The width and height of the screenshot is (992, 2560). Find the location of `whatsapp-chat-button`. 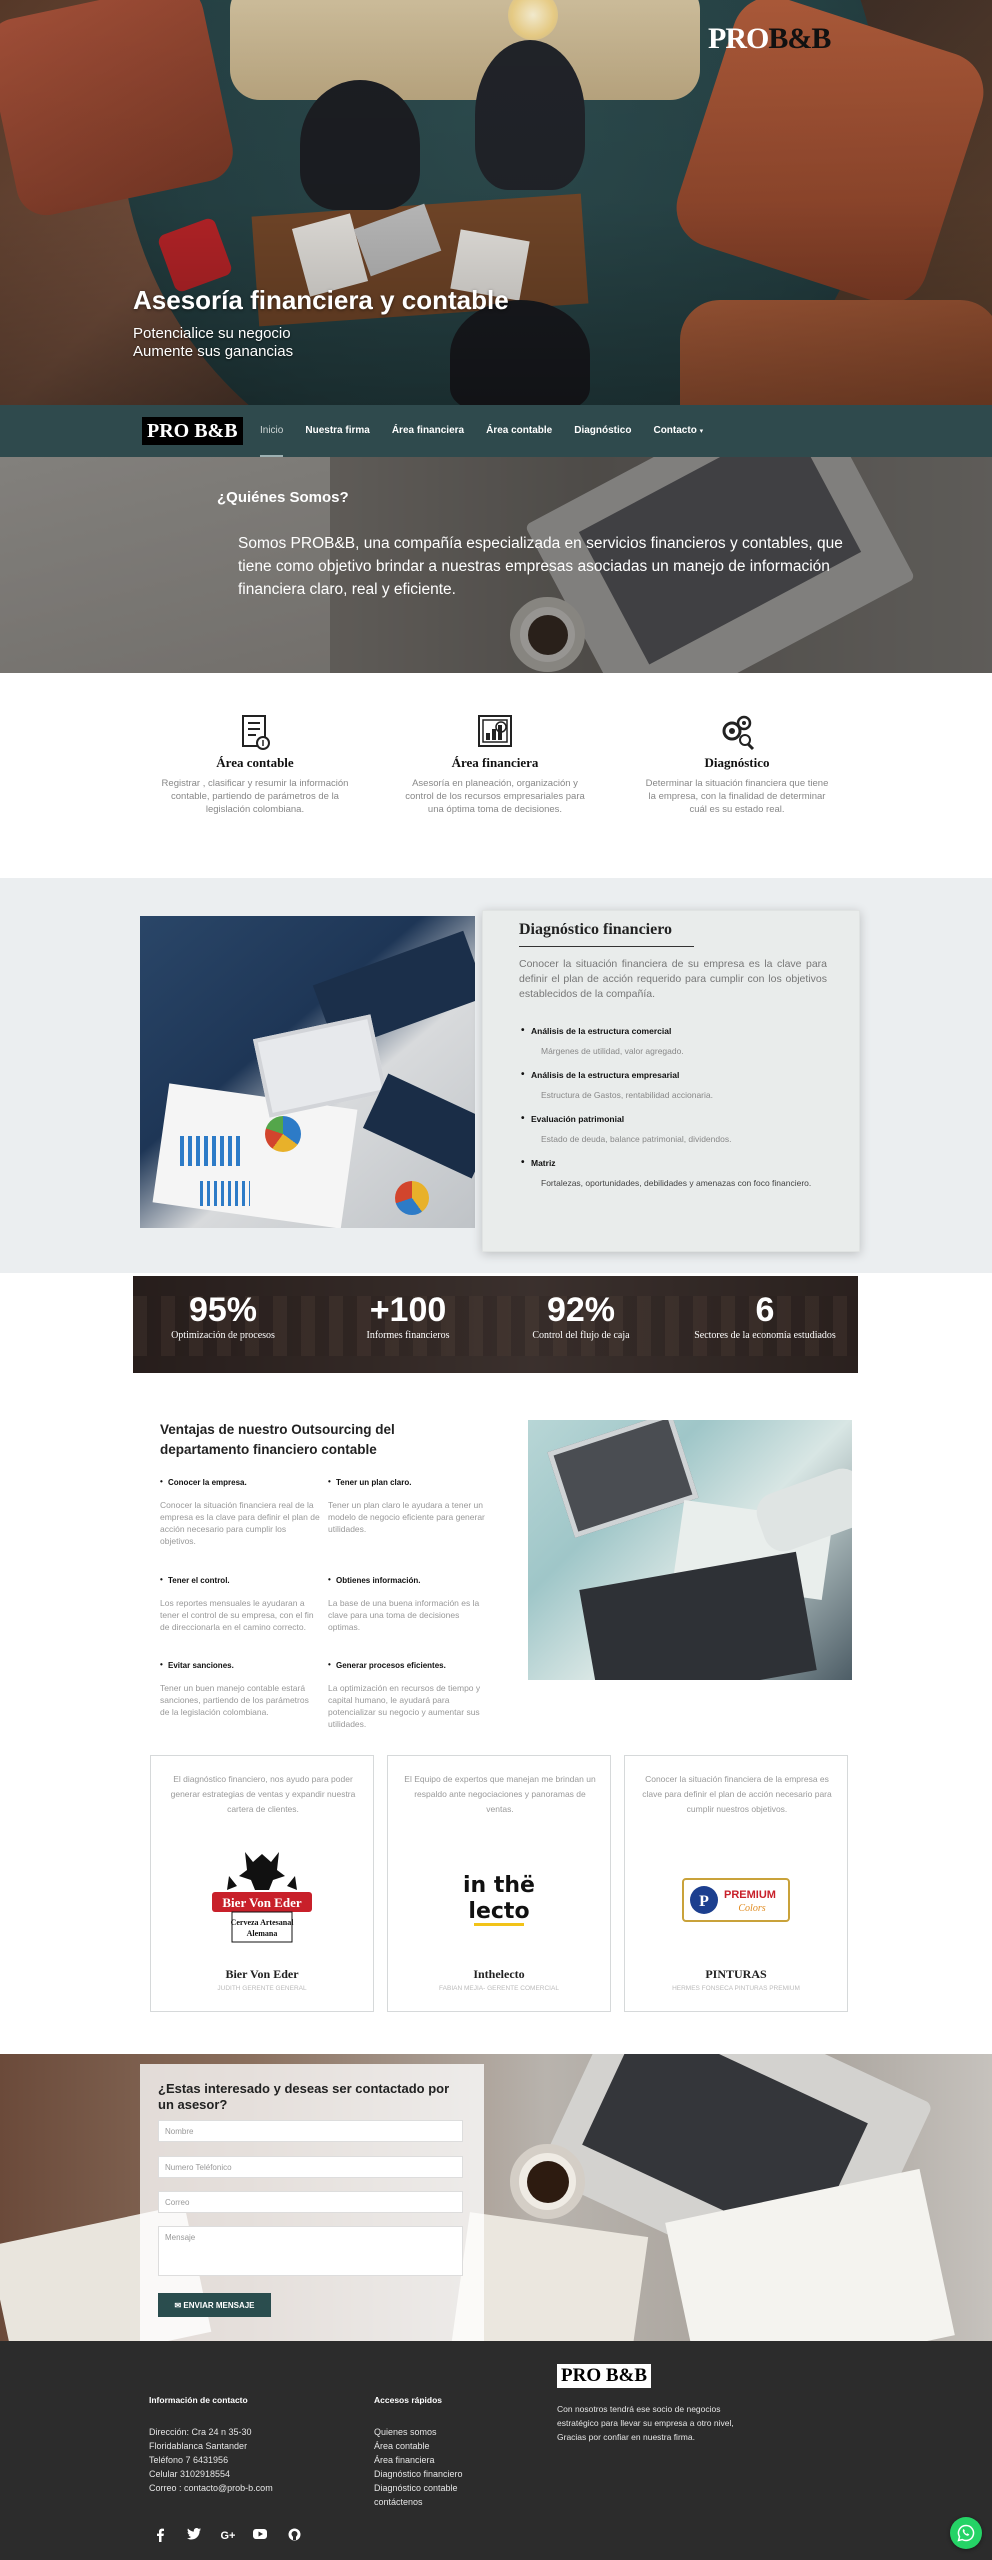

whatsapp-chat-button is located at coordinates (966, 2533).